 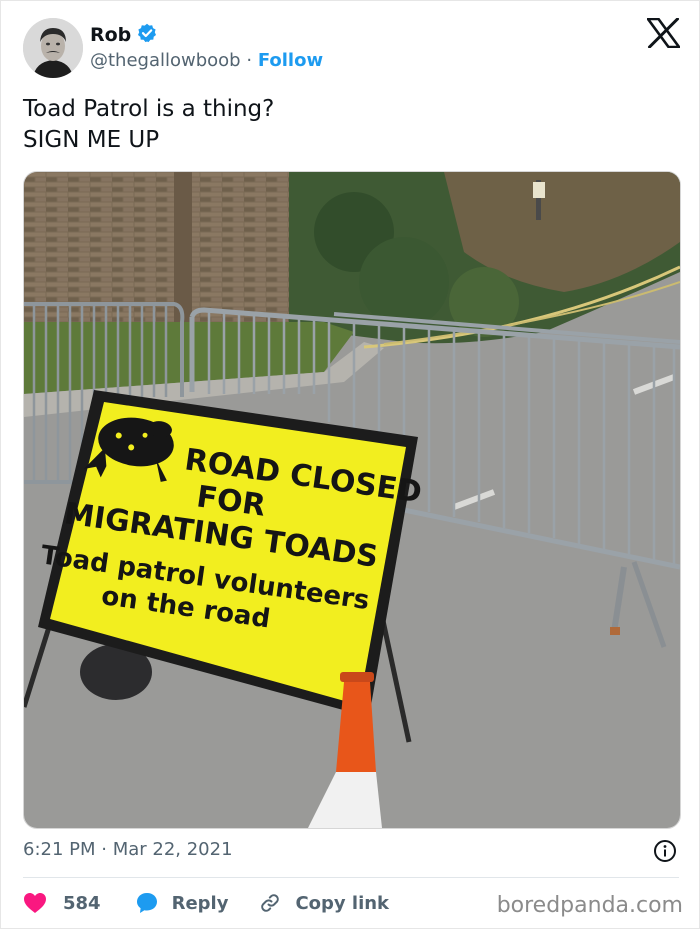 I want to click on tweet-timestamp: 6:21 PM · Mar 22, 2021, so click(x=128, y=849).